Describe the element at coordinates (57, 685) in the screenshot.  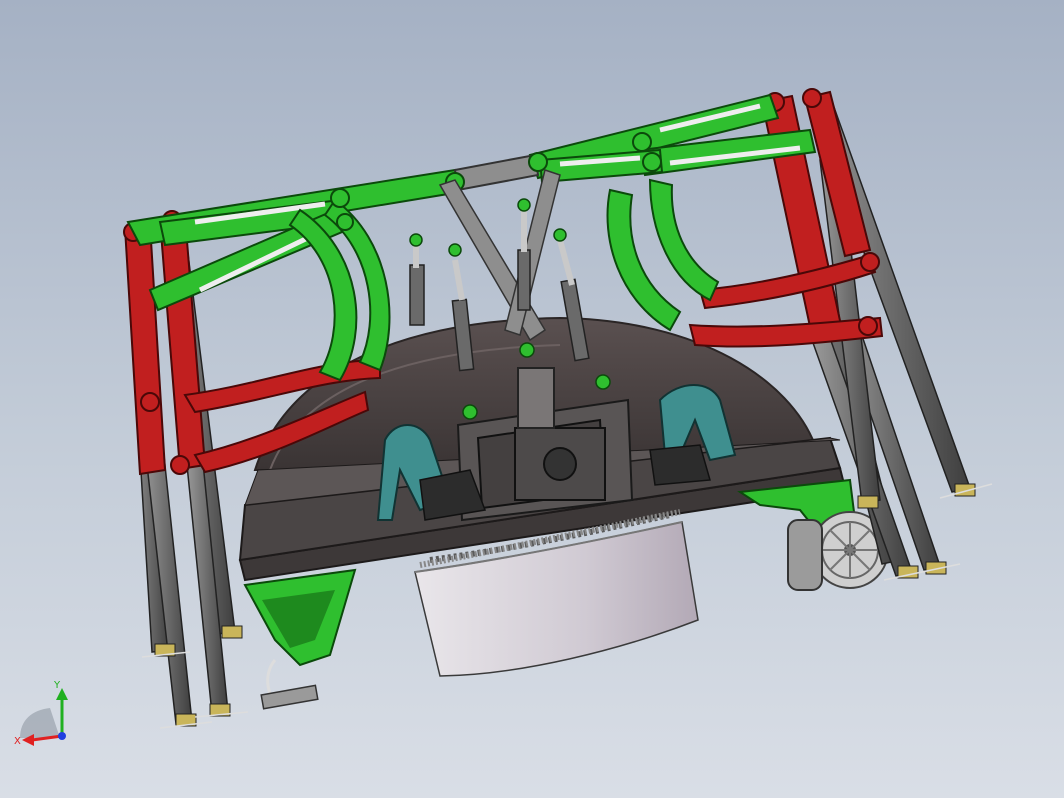
I see `y-axis-label: Y` at that location.